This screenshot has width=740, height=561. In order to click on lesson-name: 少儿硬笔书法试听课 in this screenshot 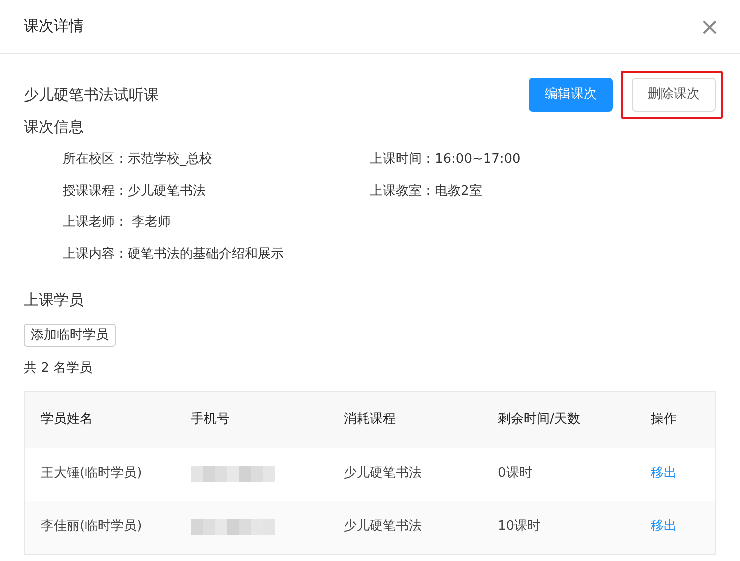, I will do `click(91, 95)`.